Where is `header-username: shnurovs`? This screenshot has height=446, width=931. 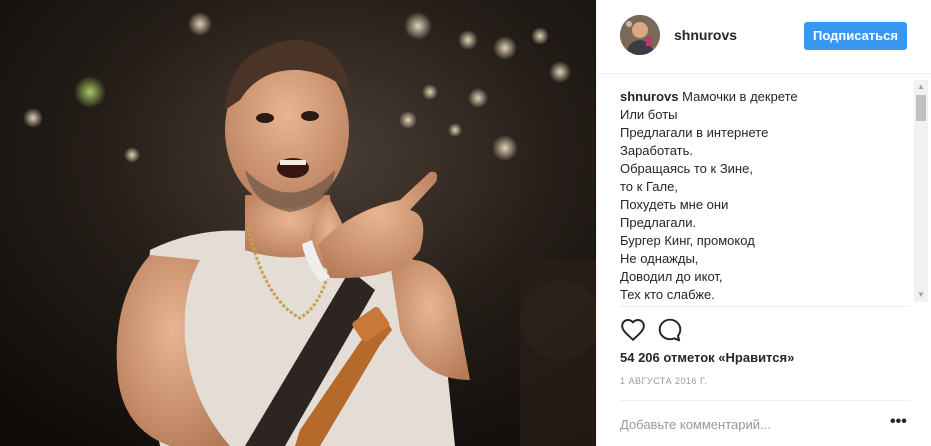 header-username: shnurovs is located at coordinates (705, 35).